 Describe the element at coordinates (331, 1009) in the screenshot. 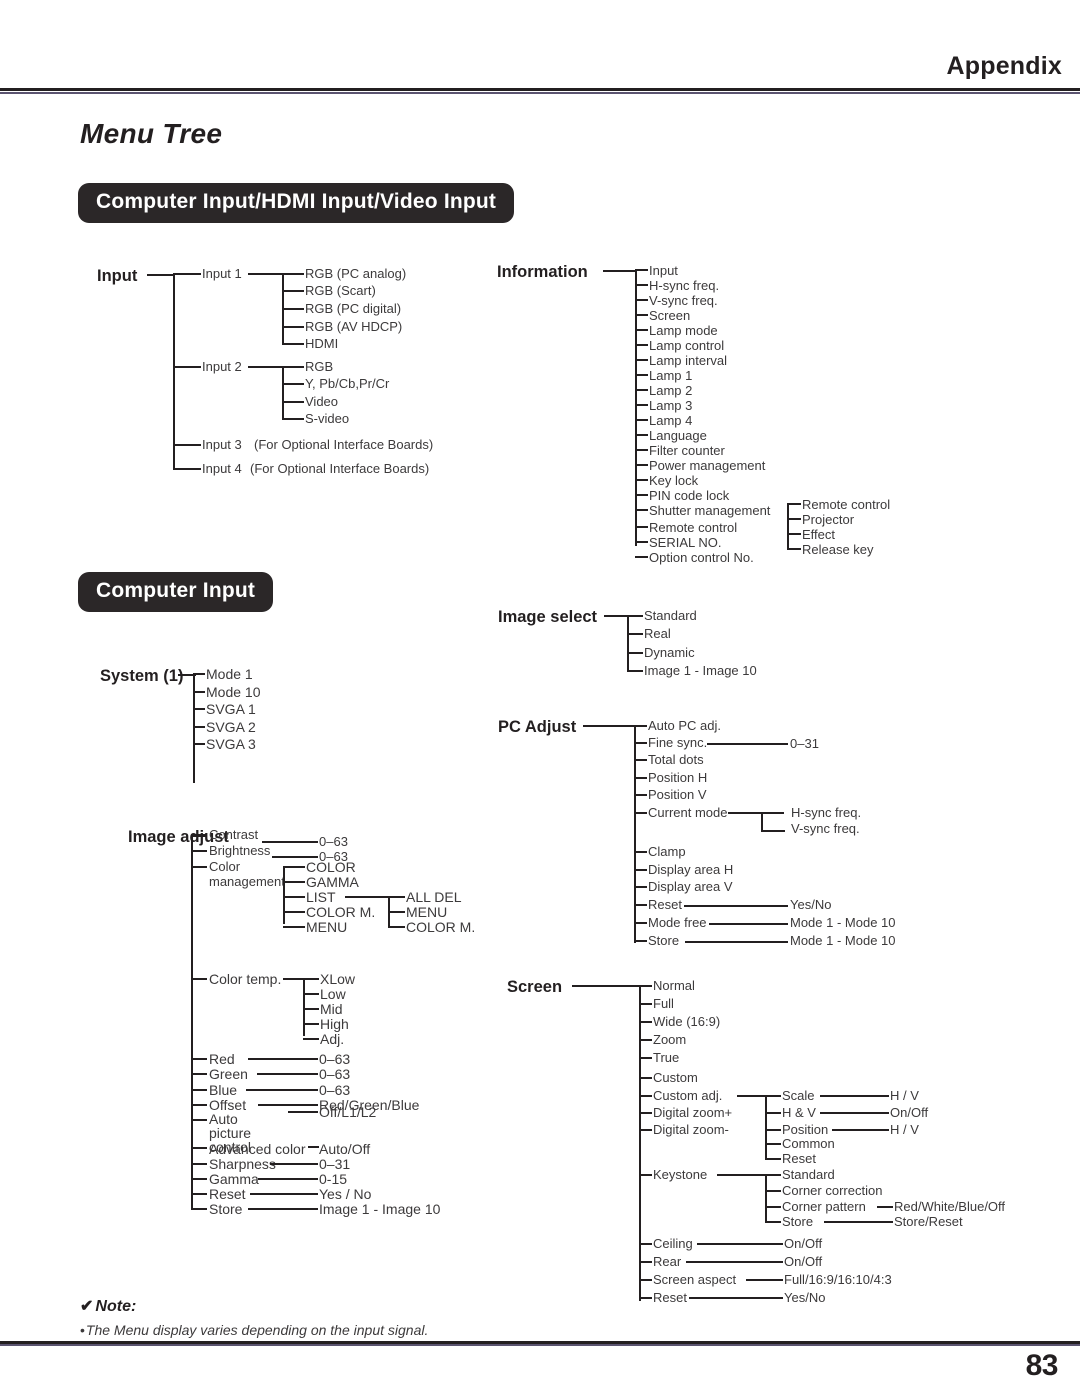

I see `tree-leaf: Mid` at that location.